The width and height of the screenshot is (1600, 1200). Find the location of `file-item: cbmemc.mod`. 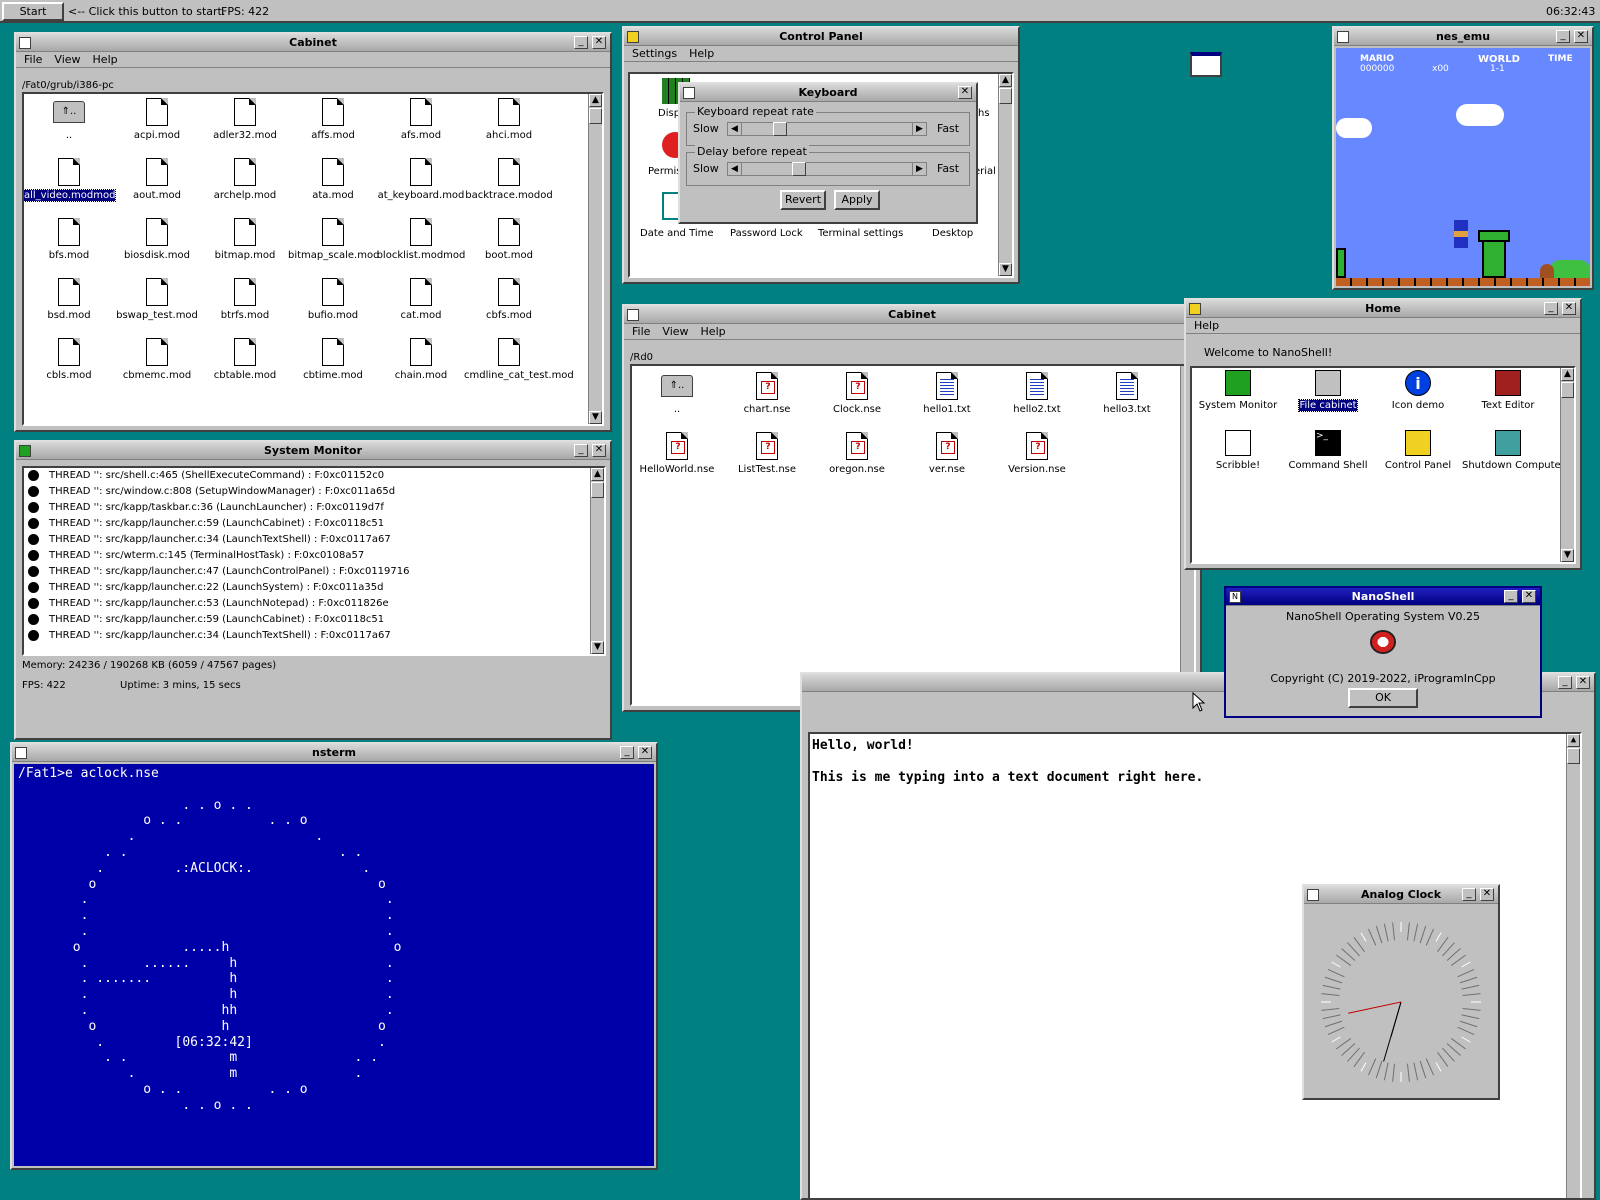

file-item: cbmemc.mod is located at coordinates (157, 359).